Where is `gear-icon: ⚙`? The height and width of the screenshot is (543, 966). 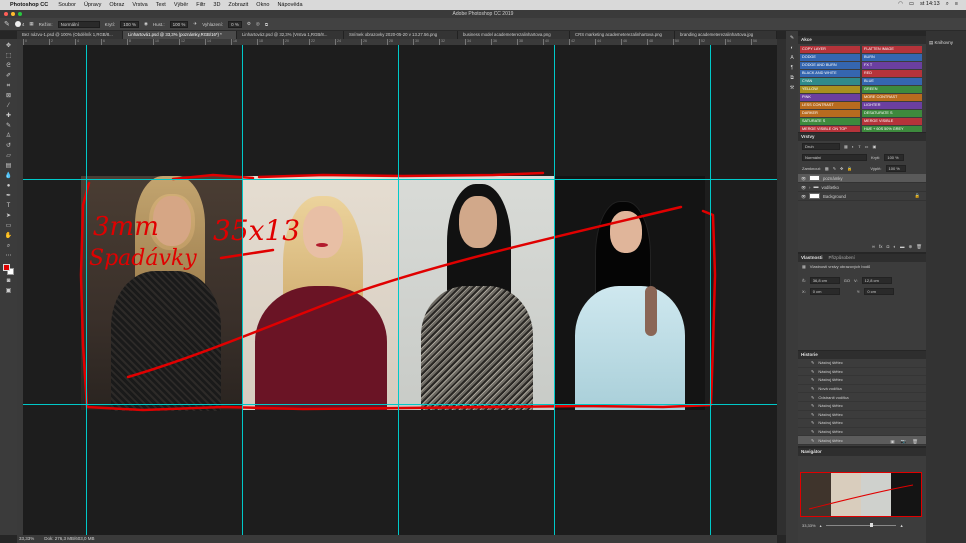 gear-icon: ⚙ is located at coordinates (249, 24).